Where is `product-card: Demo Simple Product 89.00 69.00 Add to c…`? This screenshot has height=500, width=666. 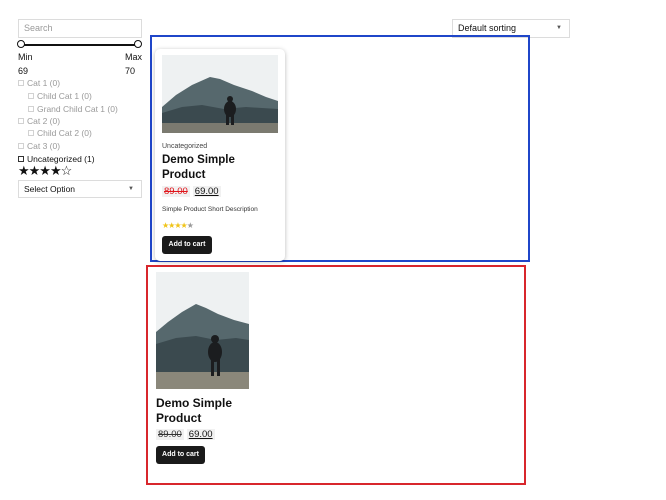 product-card: Demo Simple Product 89.00 69.00 Add to c… is located at coordinates (220, 372).